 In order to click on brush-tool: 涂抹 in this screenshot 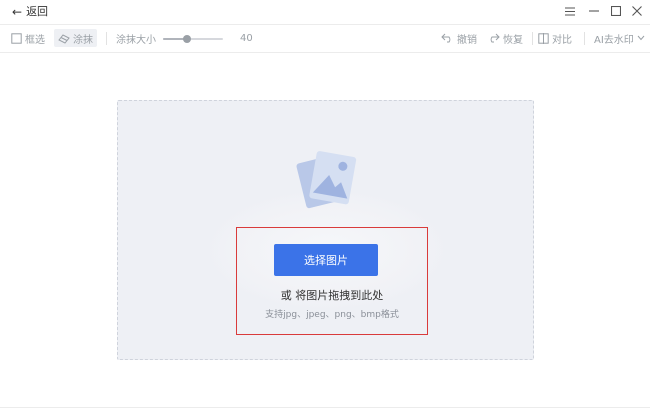, I will do `click(75, 38)`.